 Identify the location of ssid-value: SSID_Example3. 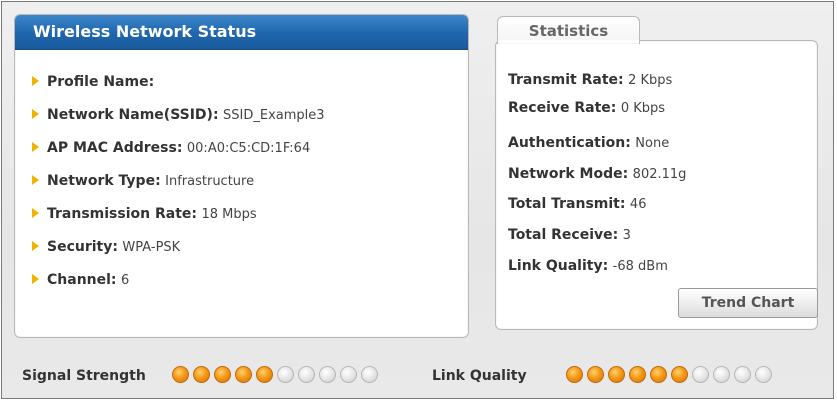
(274, 115).